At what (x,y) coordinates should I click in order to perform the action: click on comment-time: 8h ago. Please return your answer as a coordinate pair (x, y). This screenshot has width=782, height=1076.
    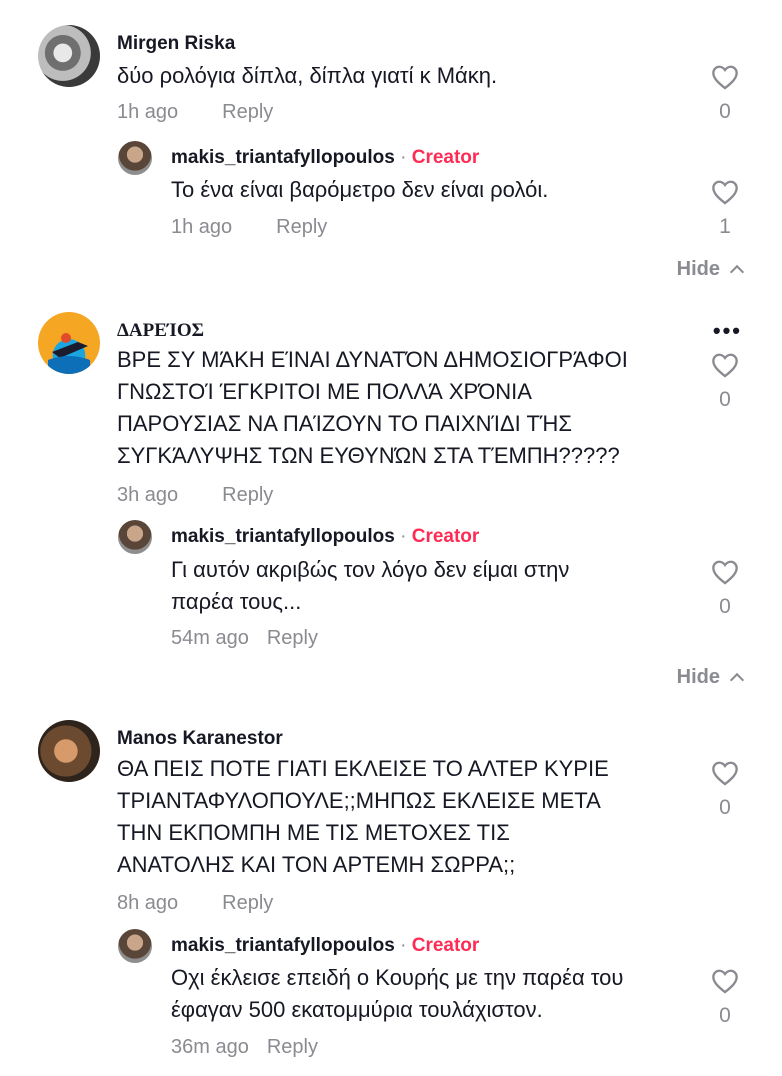
    Looking at the image, I should click on (148, 903).